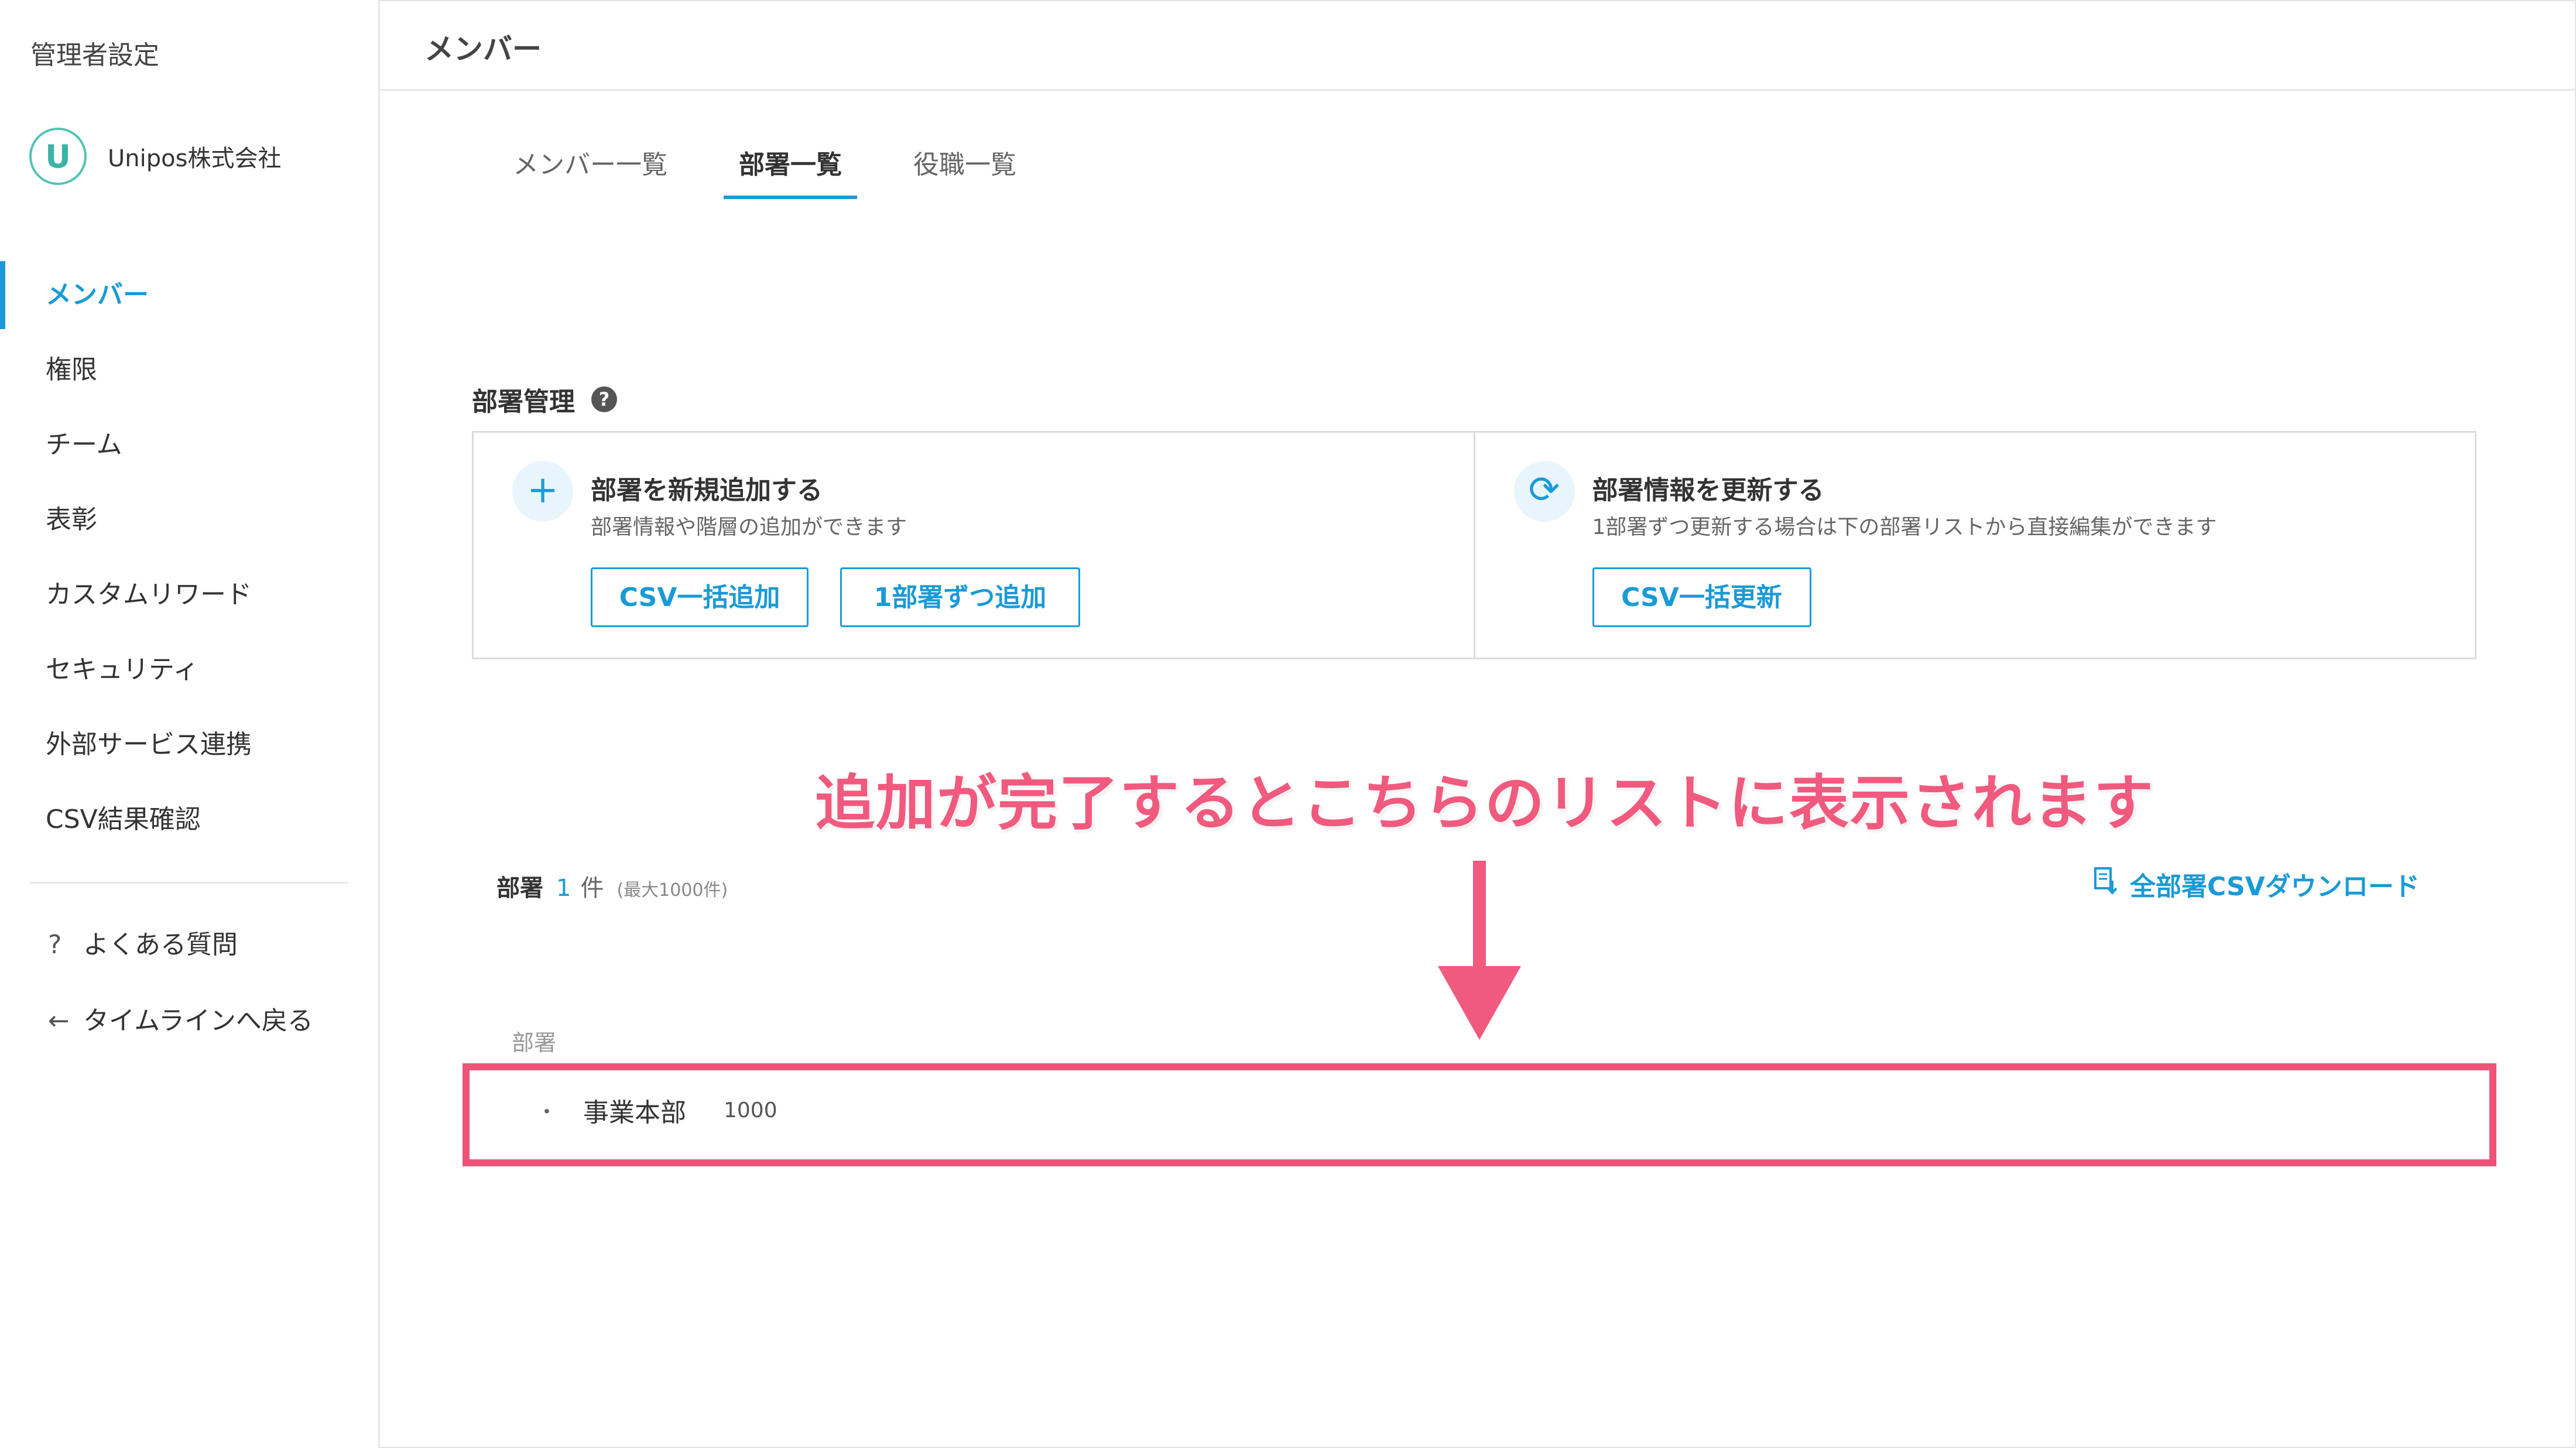 The height and width of the screenshot is (1448, 2576). I want to click on list-count: 1, so click(563, 888).